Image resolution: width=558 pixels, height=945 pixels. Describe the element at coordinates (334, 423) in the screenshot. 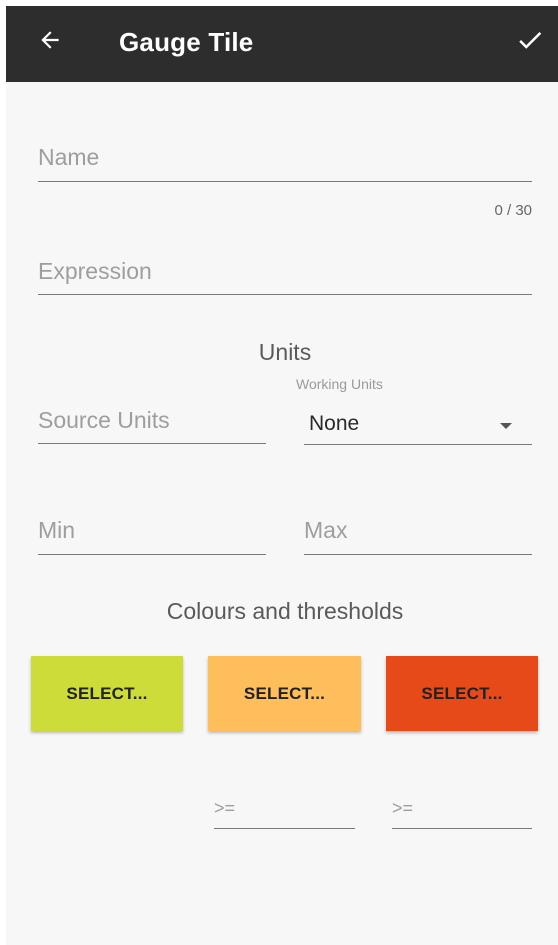

I see `working-units-value: None` at that location.